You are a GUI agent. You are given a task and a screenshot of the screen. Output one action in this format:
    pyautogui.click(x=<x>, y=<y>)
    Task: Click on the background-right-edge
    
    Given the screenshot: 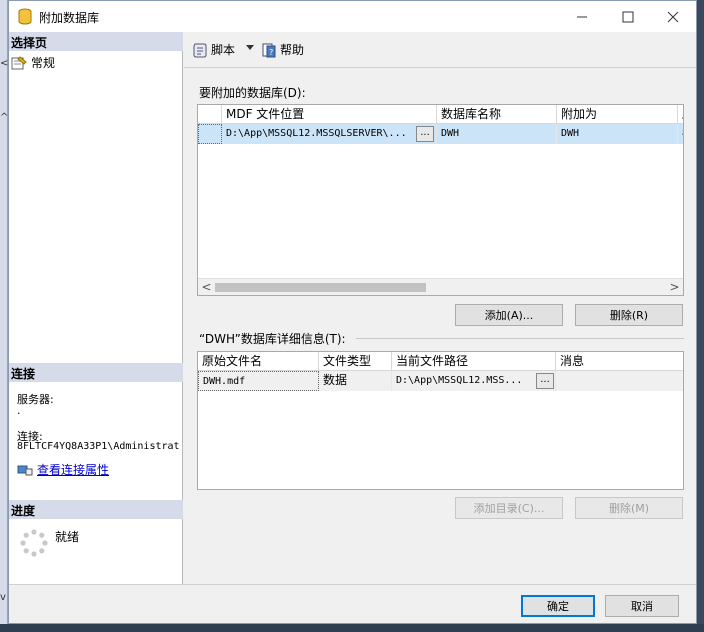 What is the action you would take?
    pyautogui.click(x=700, y=316)
    